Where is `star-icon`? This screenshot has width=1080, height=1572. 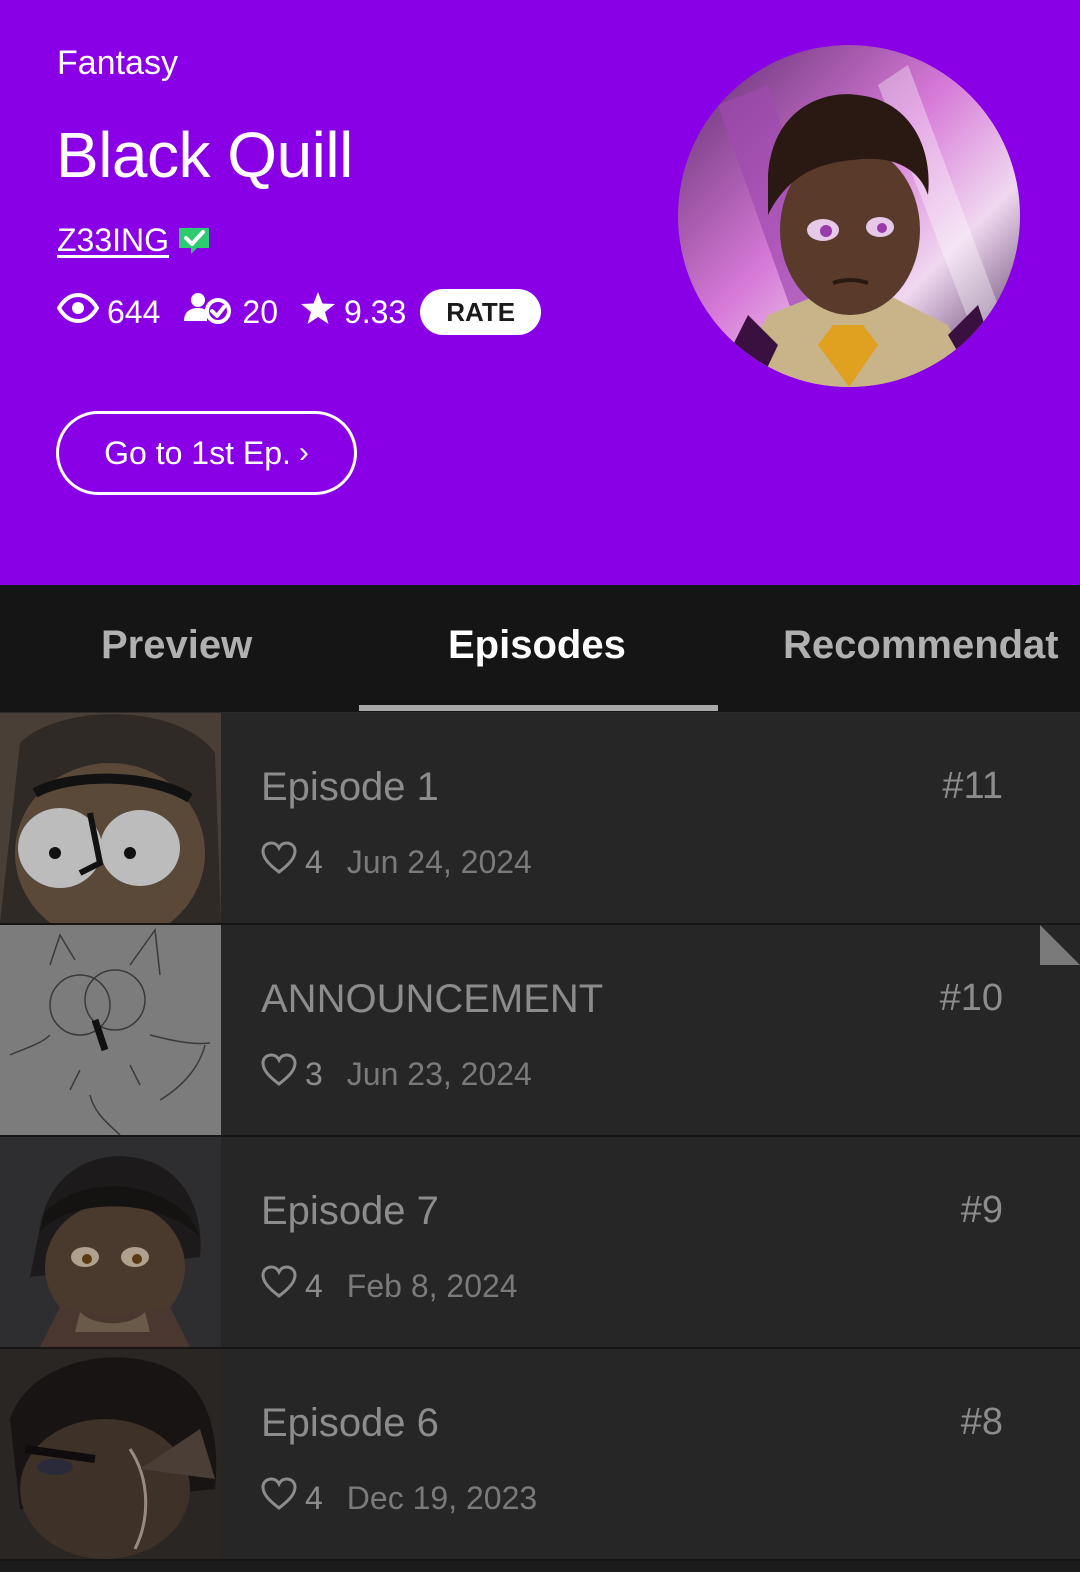
star-icon is located at coordinates (322, 312).